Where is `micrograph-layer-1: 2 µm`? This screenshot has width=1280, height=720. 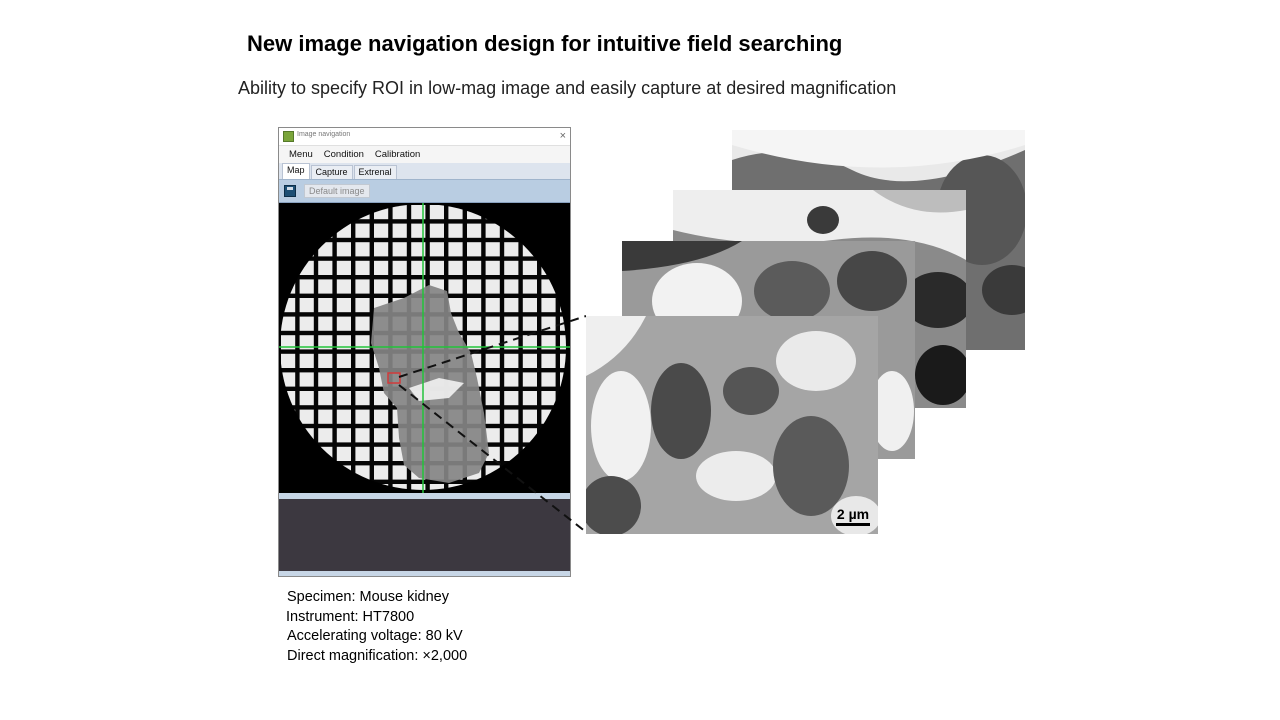
micrograph-layer-1: 2 µm is located at coordinates (732, 425).